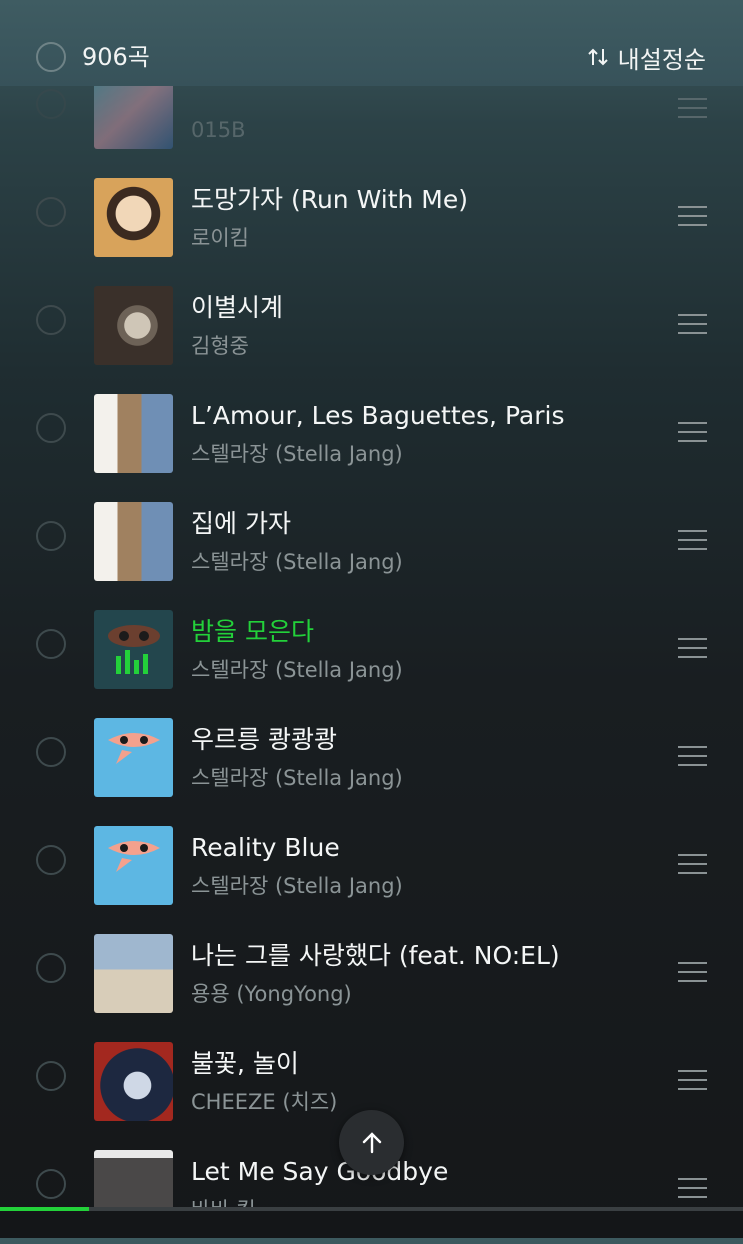 This screenshot has width=743, height=1244. I want to click on sort-label: 내설정순, so click(661, 59).